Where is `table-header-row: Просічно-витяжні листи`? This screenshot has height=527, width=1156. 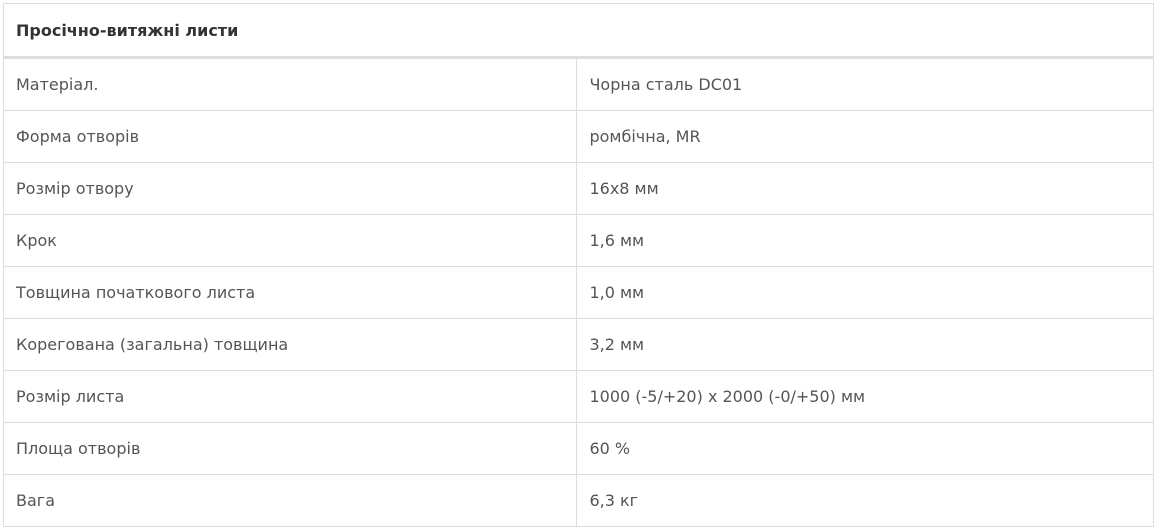
table-header-row: Просічно-витяжні листи is located at coordinates (578, 31).